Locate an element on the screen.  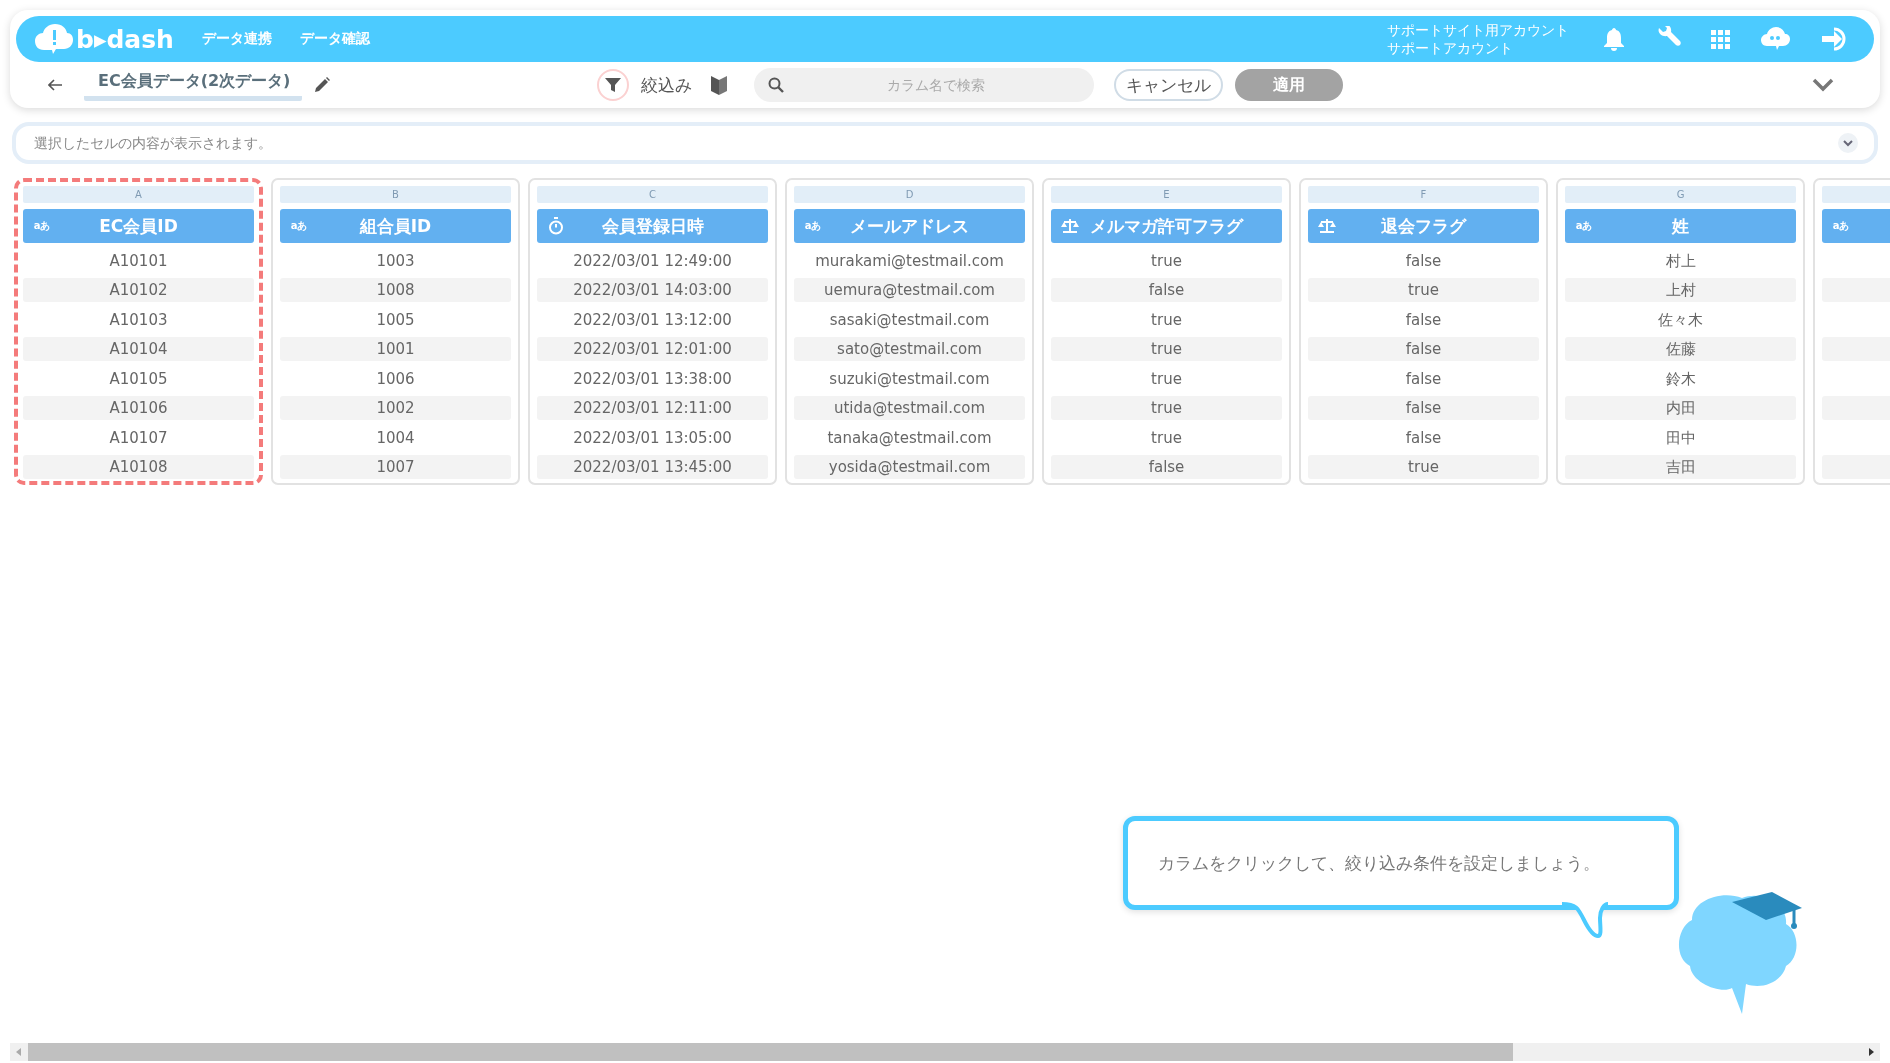
column-letter: A is located at coordinates (138, 194).